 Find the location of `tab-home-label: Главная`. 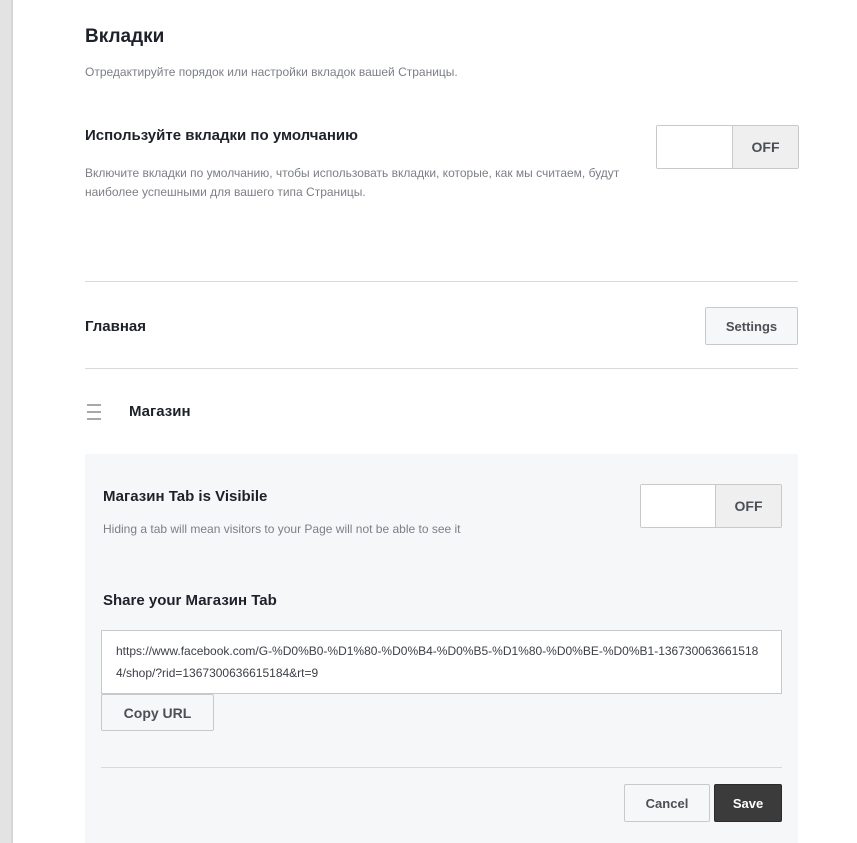

tab-home-label: Главная is located at coordinates (116, 326).